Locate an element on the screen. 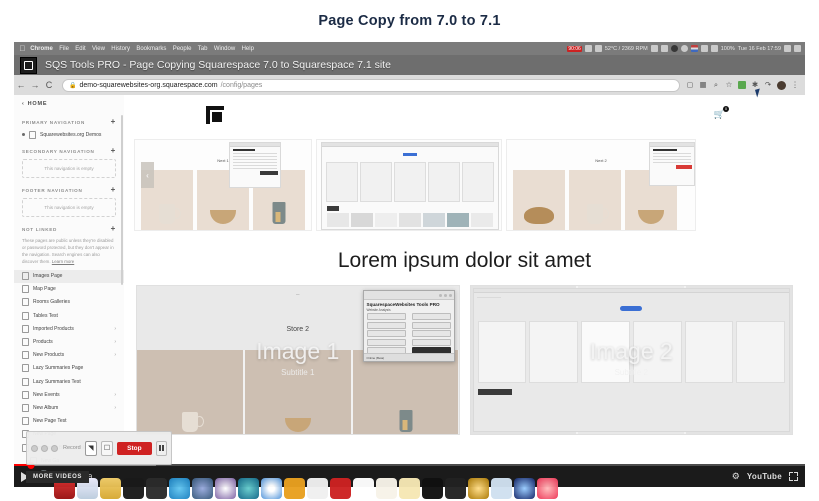 This screenshot has width=819, height=501. secondary-nav-empty: This navigation is empty is located at coordinates (69, 169).